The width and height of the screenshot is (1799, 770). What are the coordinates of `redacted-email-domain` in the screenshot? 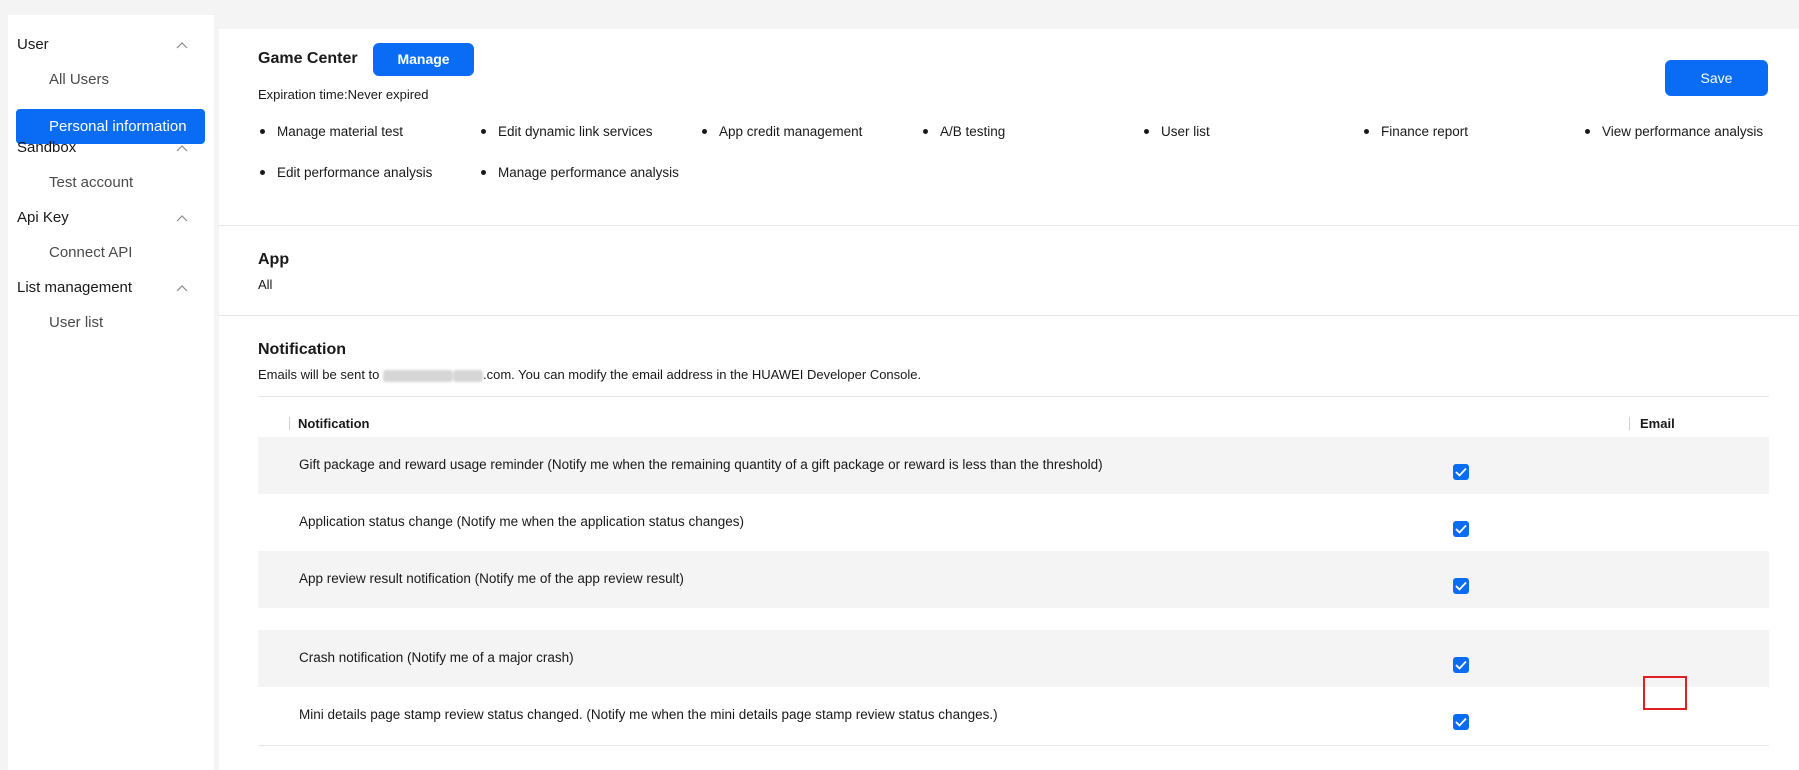 It's located at (468, 375).